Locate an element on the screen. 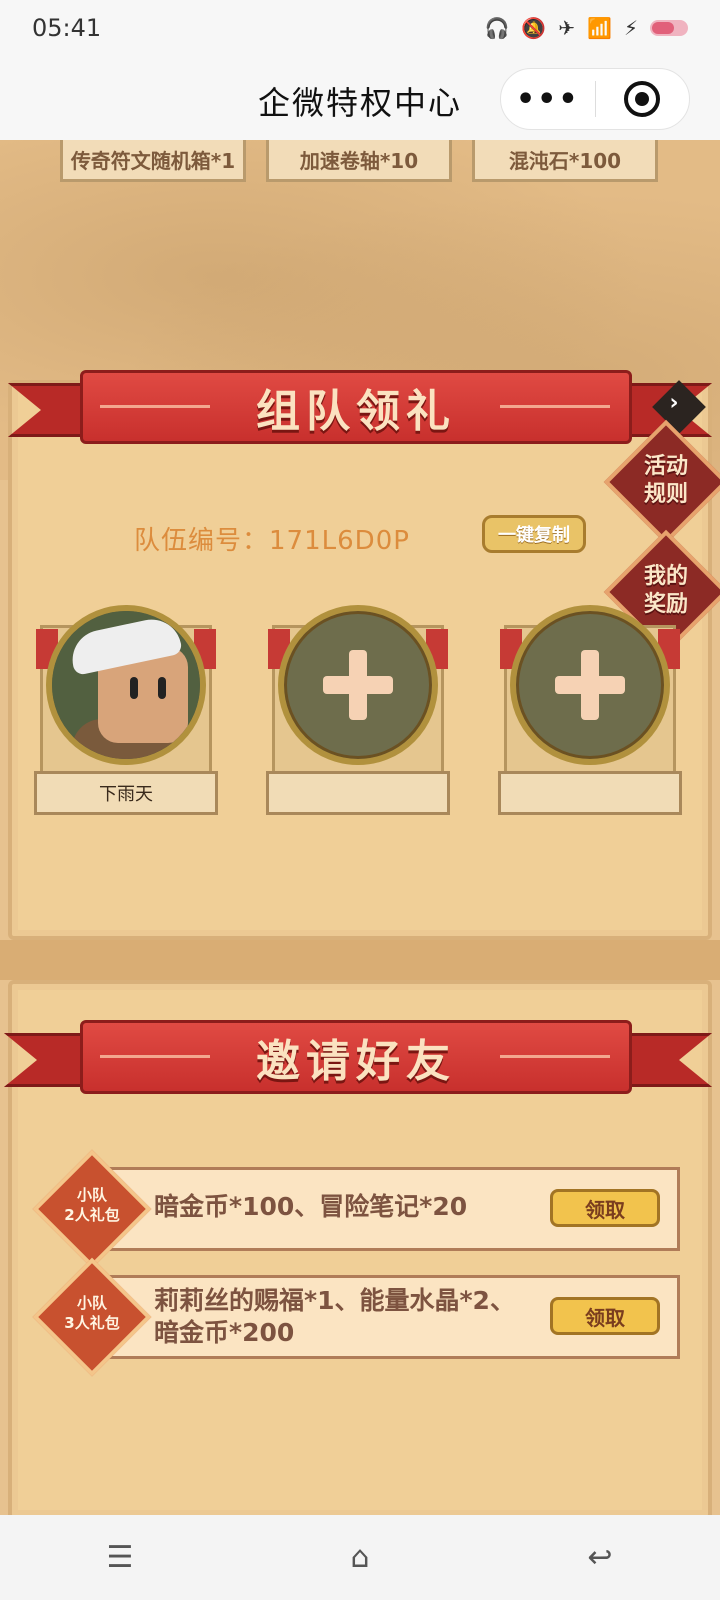  status-bar: 05:41 🎧 🔕 ✈ 📶 ⚡ is located at coordinates (360, 28).